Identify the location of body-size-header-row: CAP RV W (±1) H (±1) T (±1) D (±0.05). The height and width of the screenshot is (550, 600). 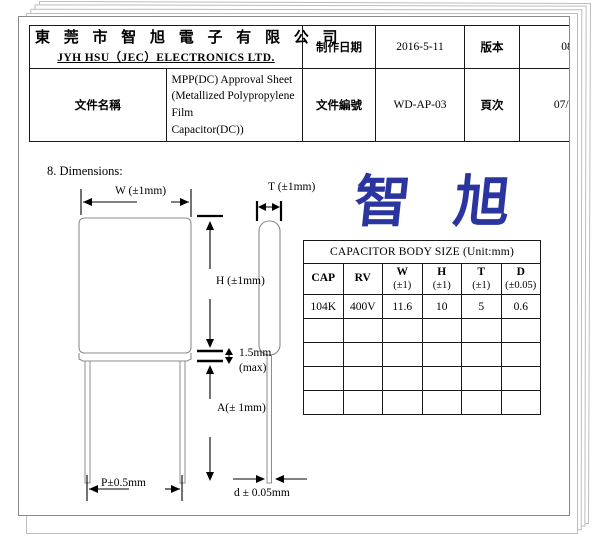
(422, 279).